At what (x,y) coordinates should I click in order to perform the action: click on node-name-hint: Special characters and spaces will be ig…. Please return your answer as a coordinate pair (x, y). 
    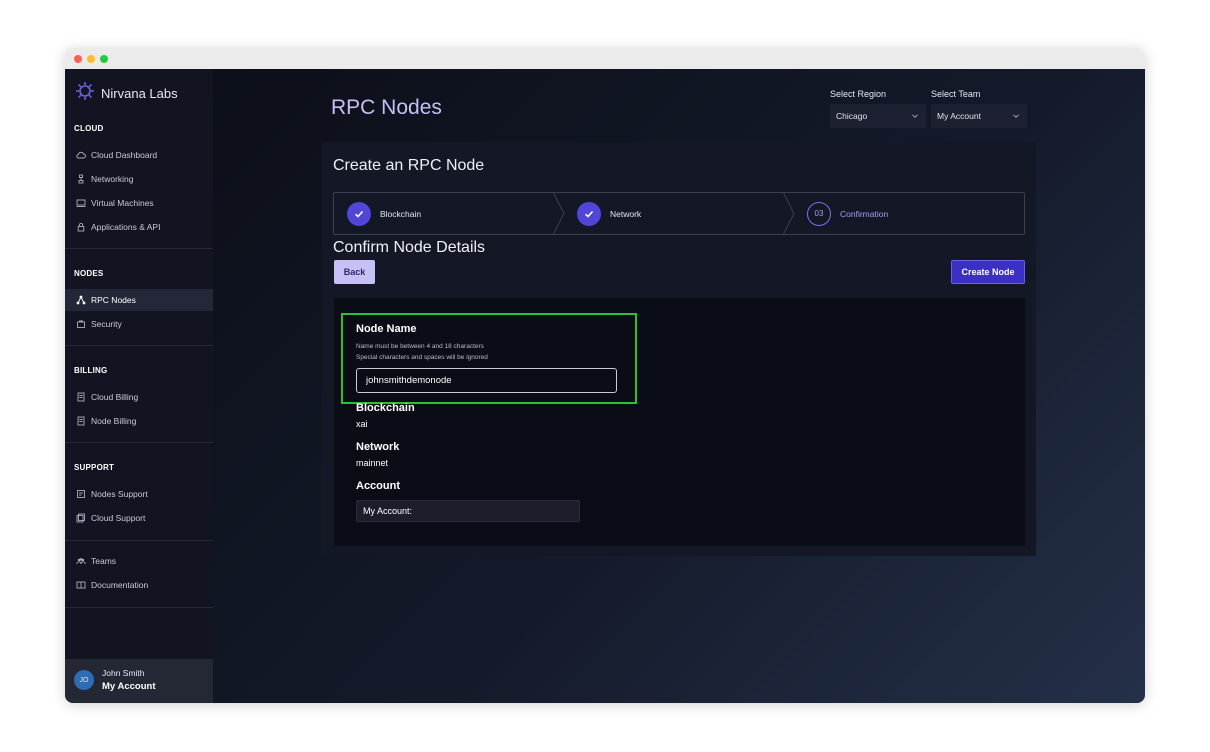
    Looking at the image, I should click on (422, 357).